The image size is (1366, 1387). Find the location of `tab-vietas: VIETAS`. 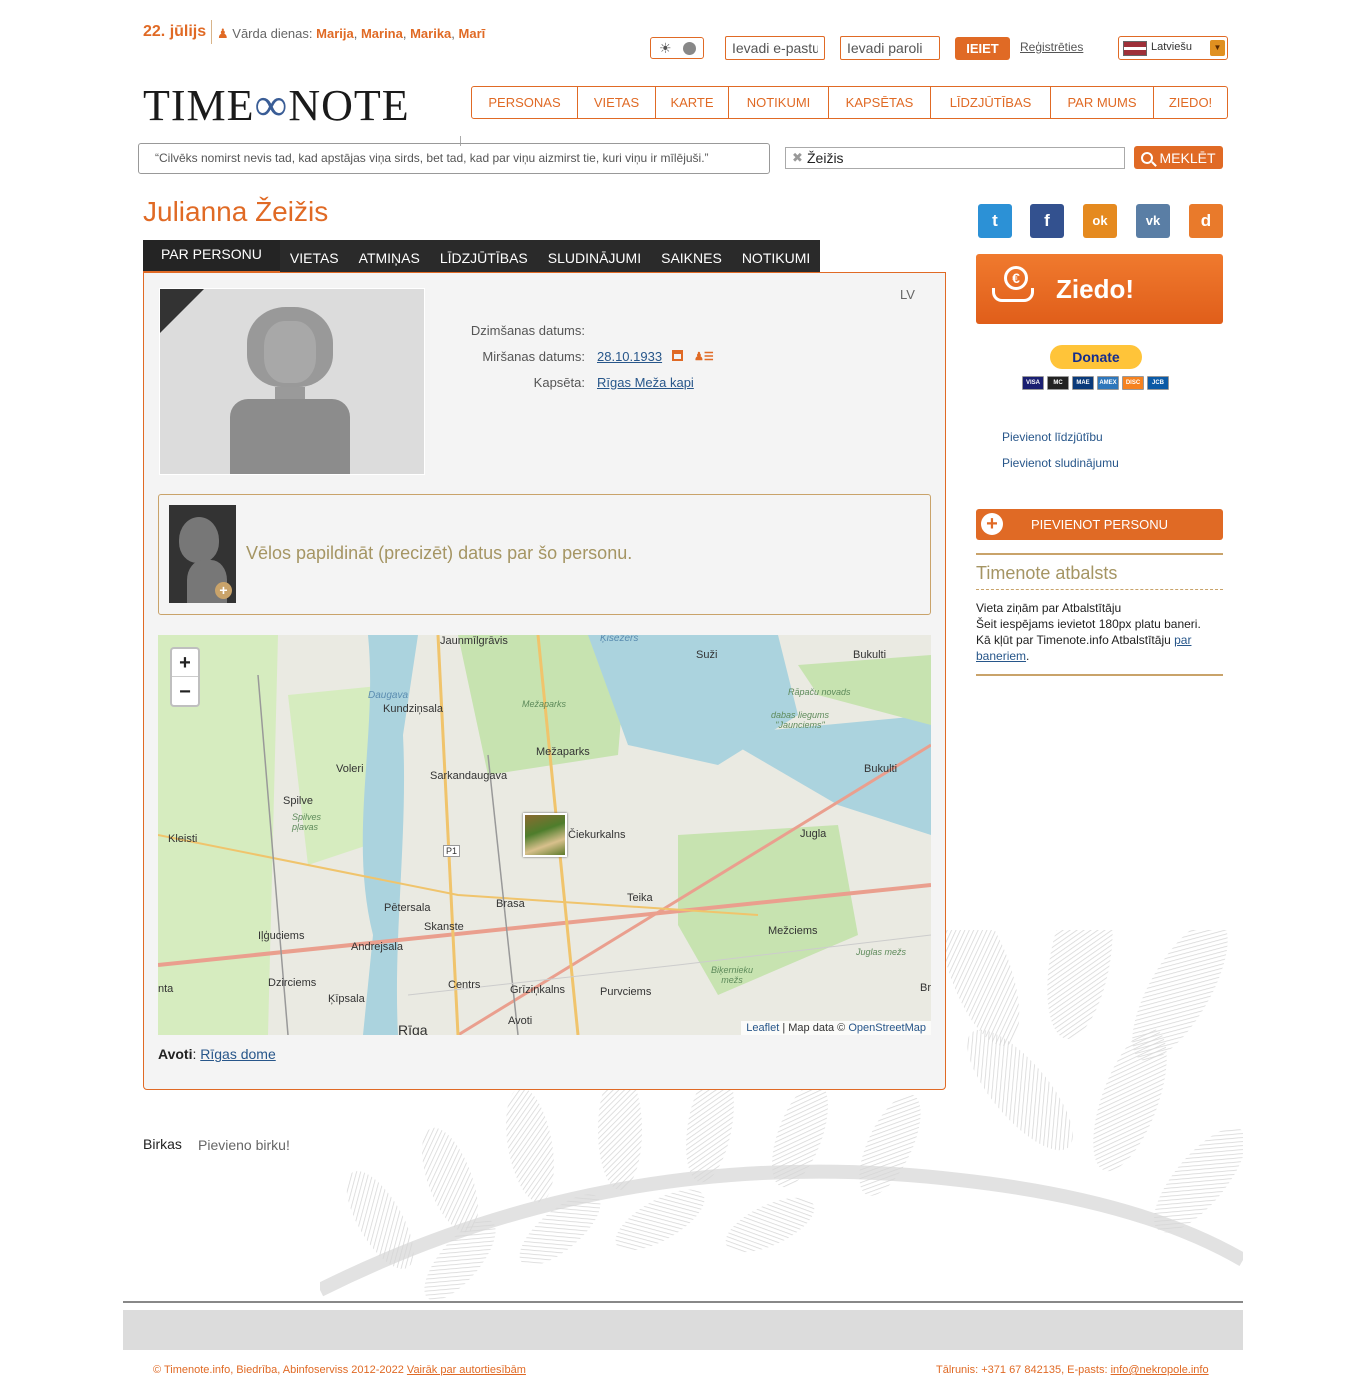

tab-vietas: VIETAS is located at coordinates (314, 256).